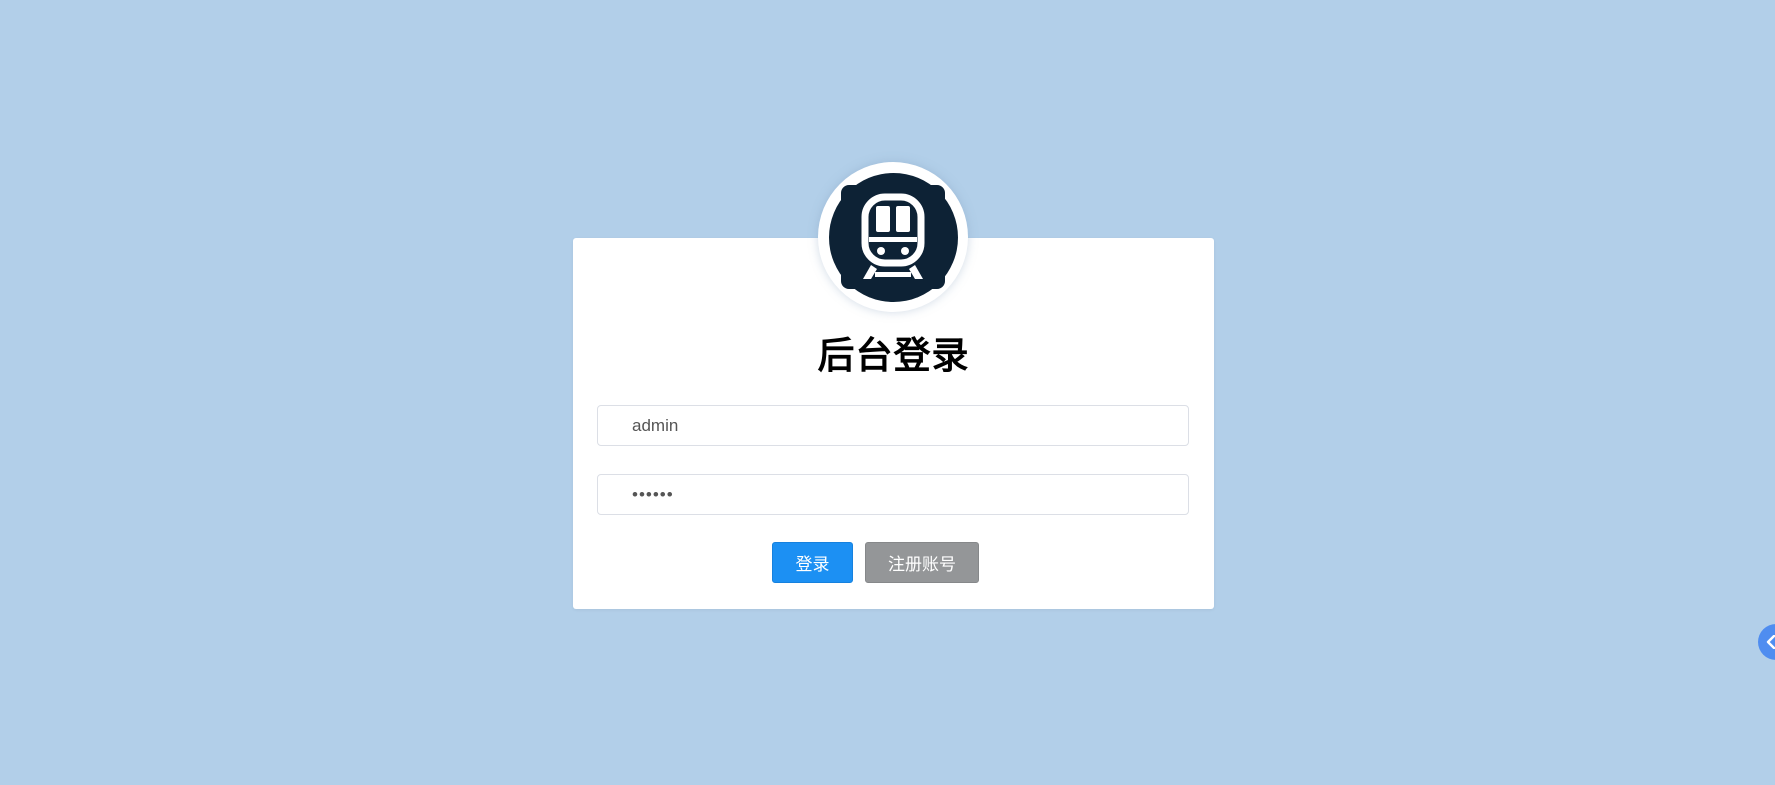 The height and width of the screenshot is (785, 1775). I want to click on page-title: 后台登录, so click(893, 355).